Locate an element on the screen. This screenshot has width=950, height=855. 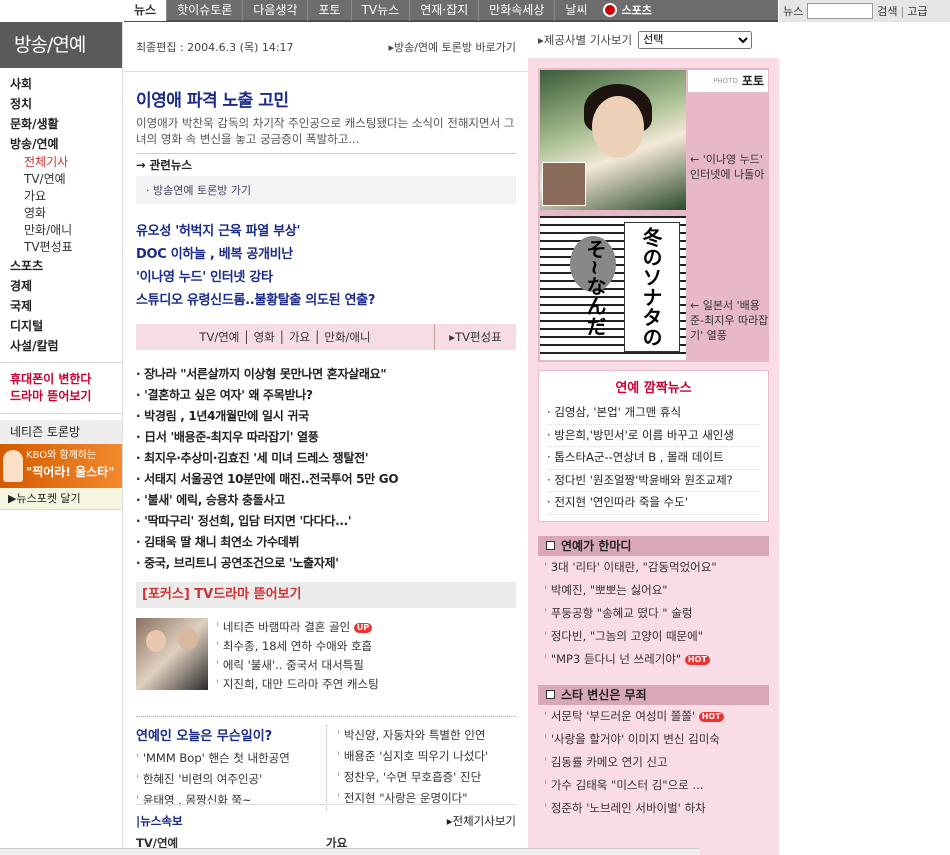
sidebar-item-entertainment: 방송/연예 is located at coordinates (66, 144).